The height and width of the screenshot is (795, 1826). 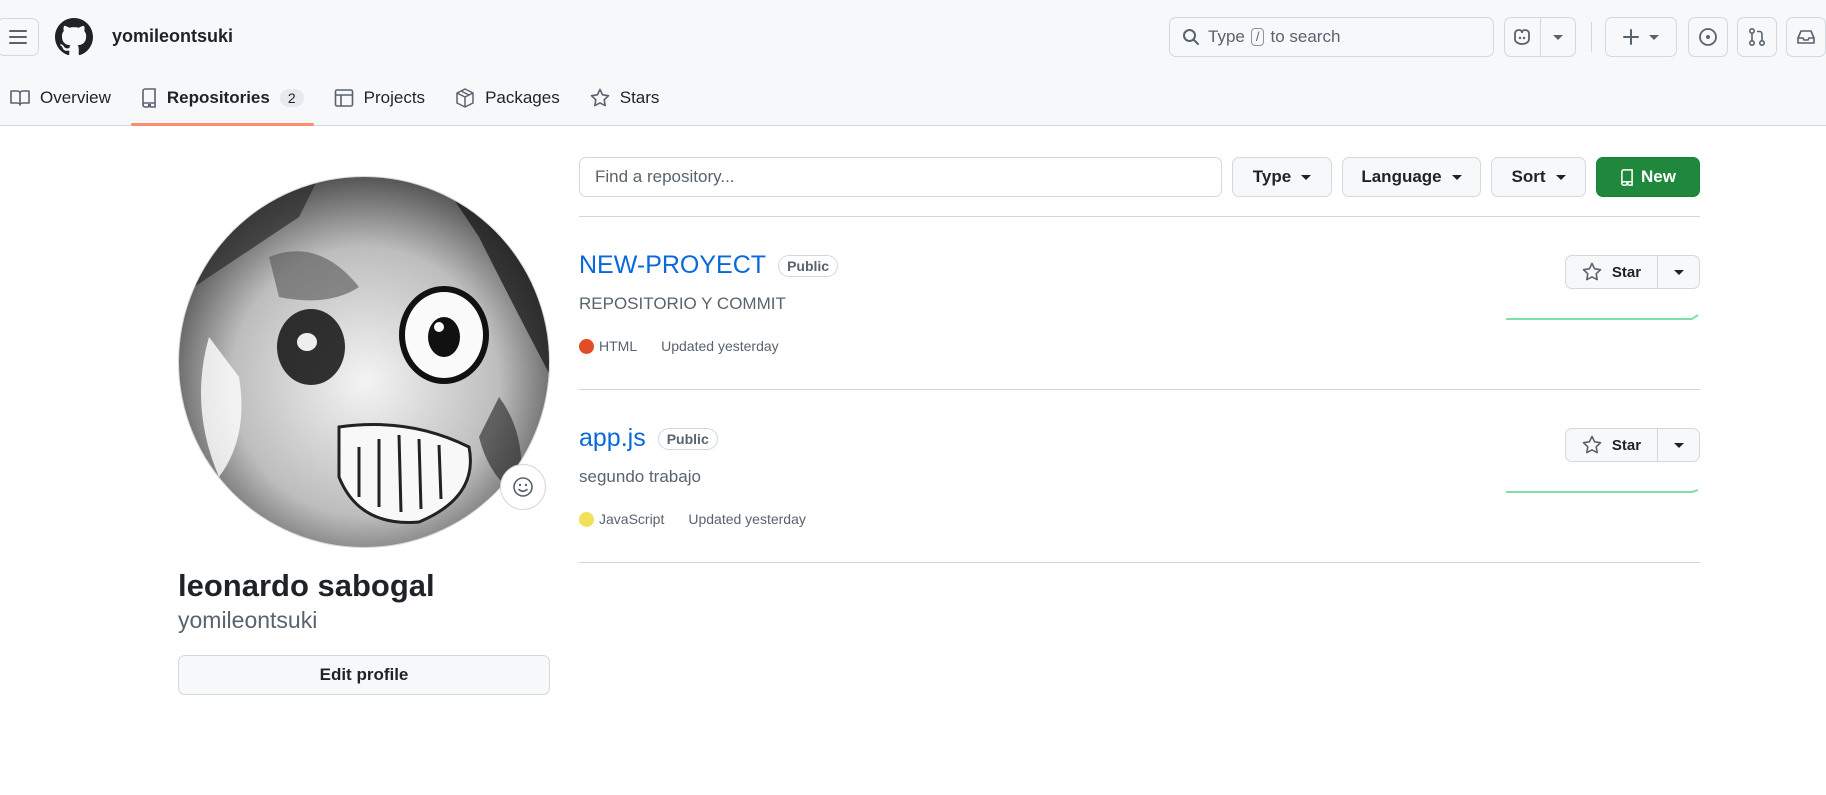 I want to click on copilot-icon, so click(x=1522, y=37).